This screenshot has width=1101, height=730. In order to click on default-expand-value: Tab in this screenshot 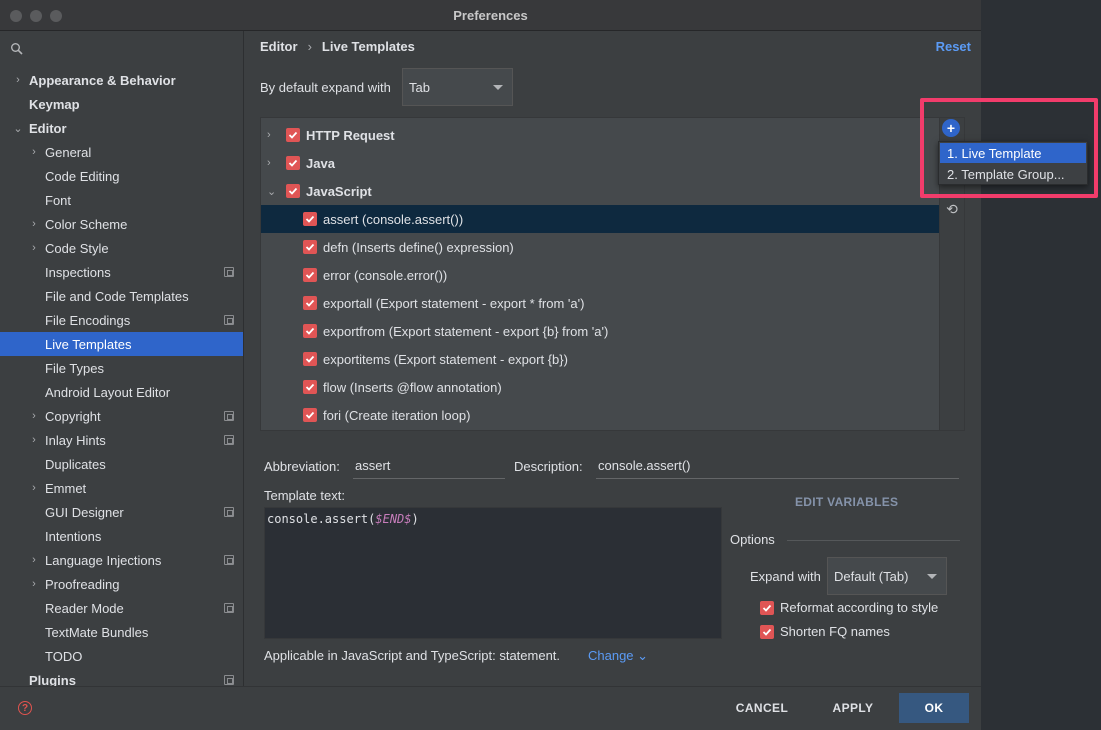, I will do `click(419, 87)`.